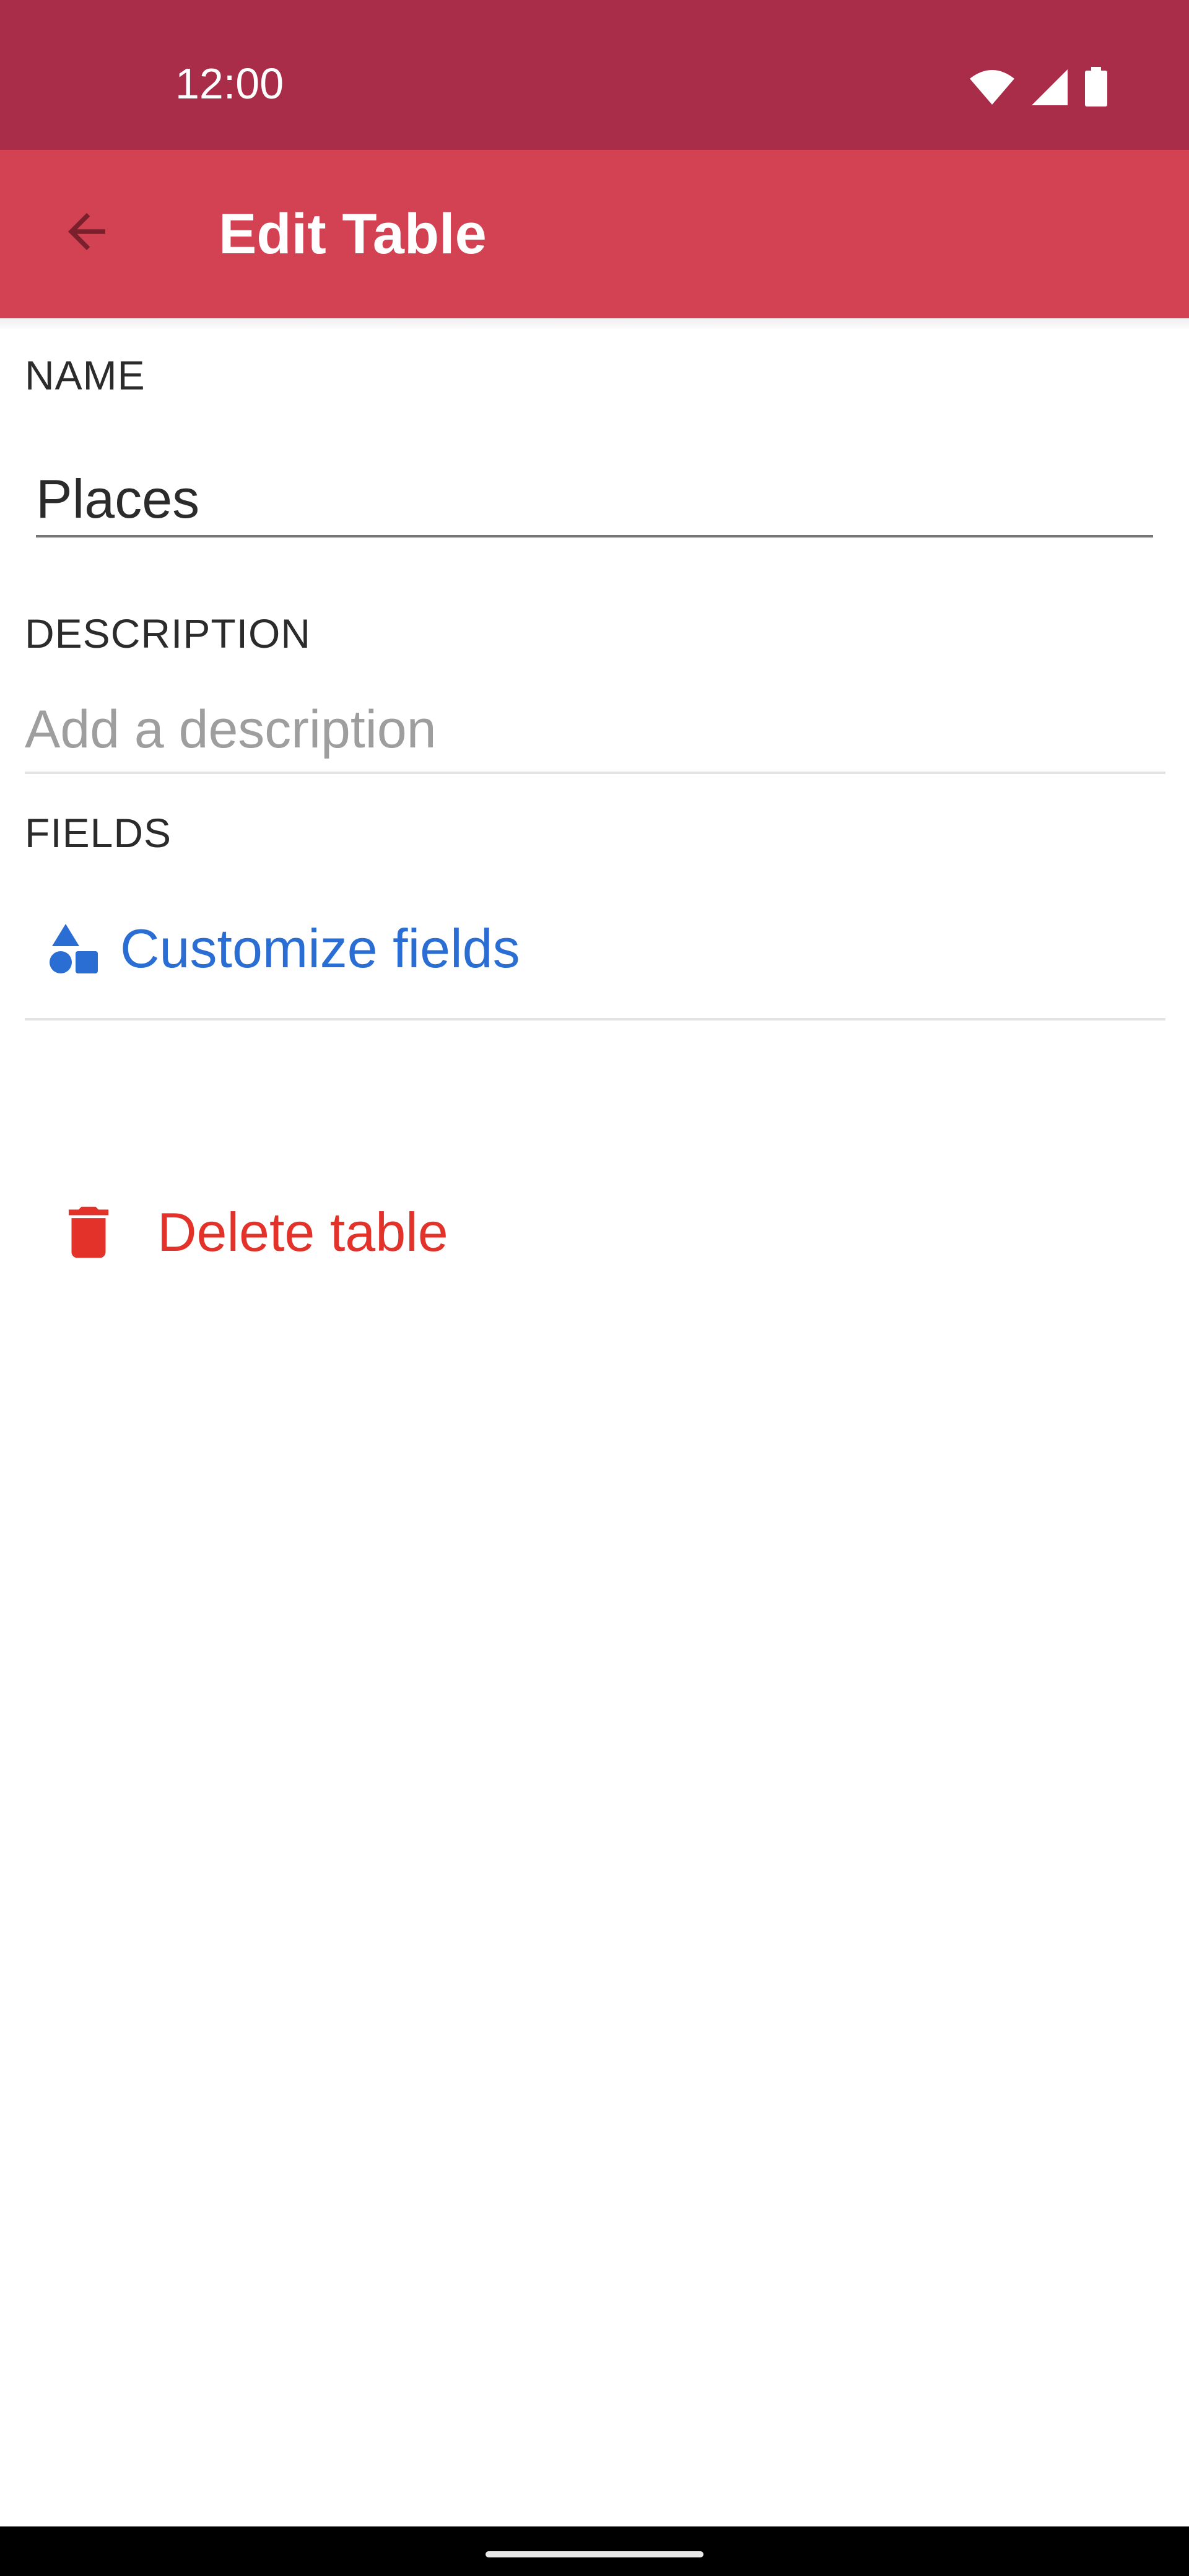 Image resolution: width=1189 pixels, height=2576 pixels. Describe the element at coordinates (594, 324) in the screenshot. I see `app-bar-shadow` at that location.